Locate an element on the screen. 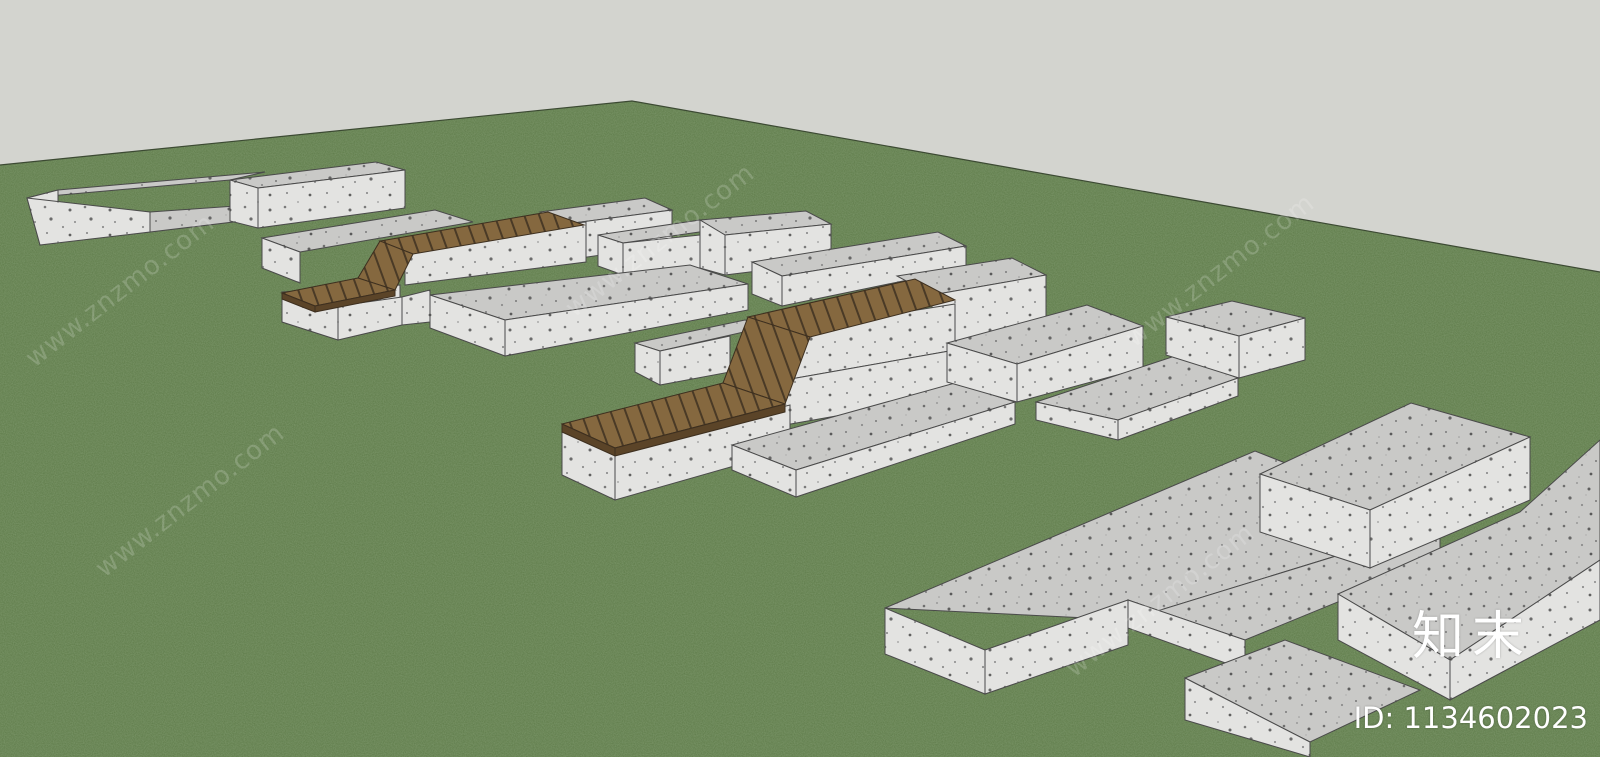 This screenshot has width=1600, height=757. model-id-label: ID: 1134602023 is located at coordinates (1470, 718).